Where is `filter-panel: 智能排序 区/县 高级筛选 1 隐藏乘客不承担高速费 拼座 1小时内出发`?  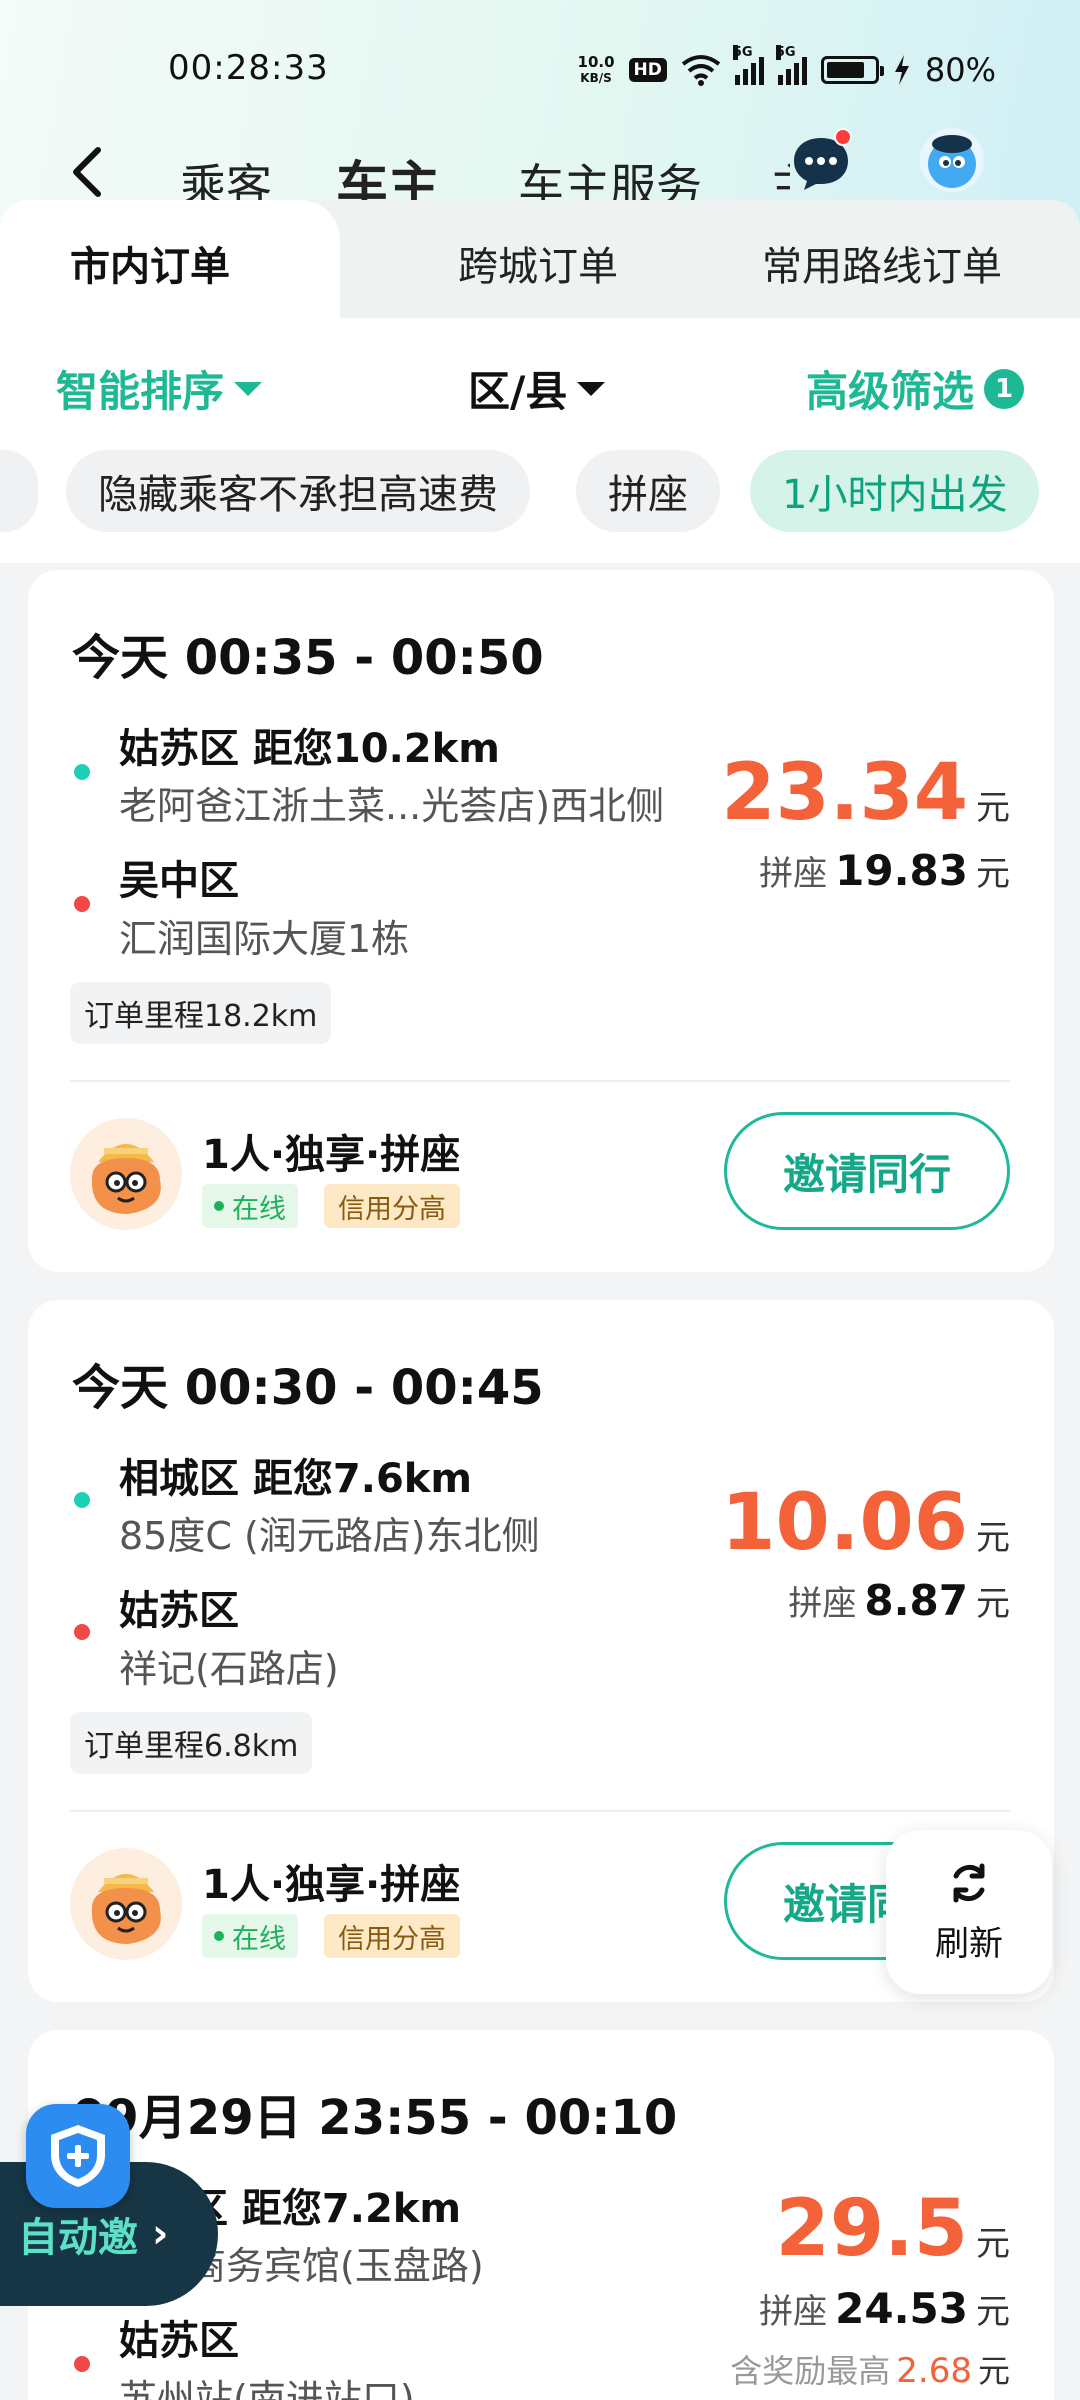 filter-panel: 智能排序 区/县 高级筛选 1 隐藏乘客不承担高速费 拼座 1小时内出发 is located at coordinates (540, 440).